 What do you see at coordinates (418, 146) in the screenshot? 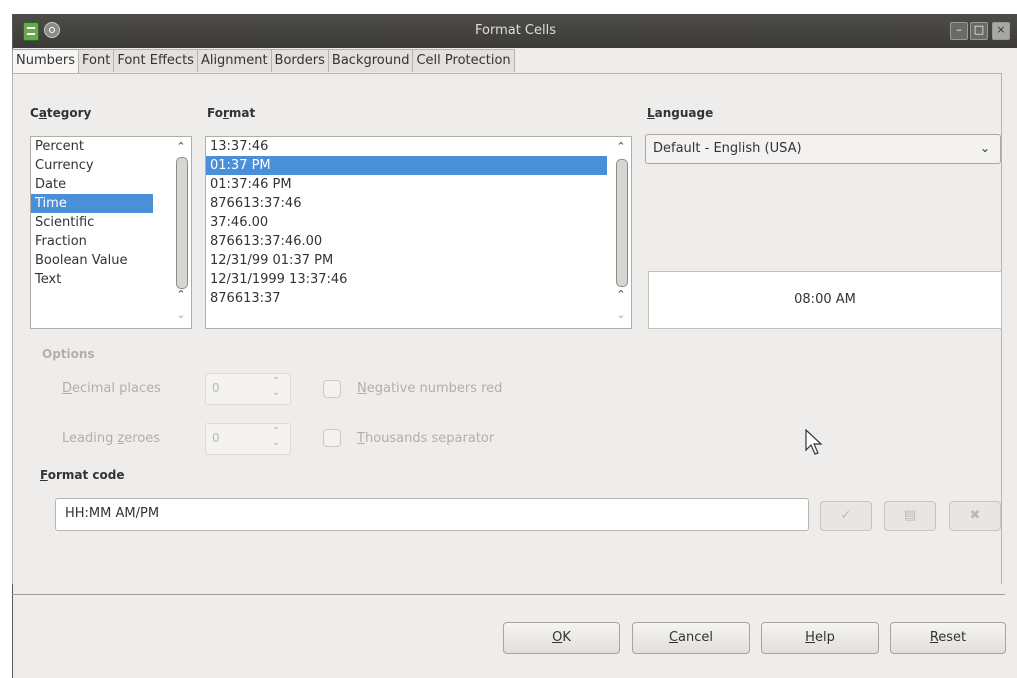
I see `format-item: 13:37:46` at bounding box center [418, 146].